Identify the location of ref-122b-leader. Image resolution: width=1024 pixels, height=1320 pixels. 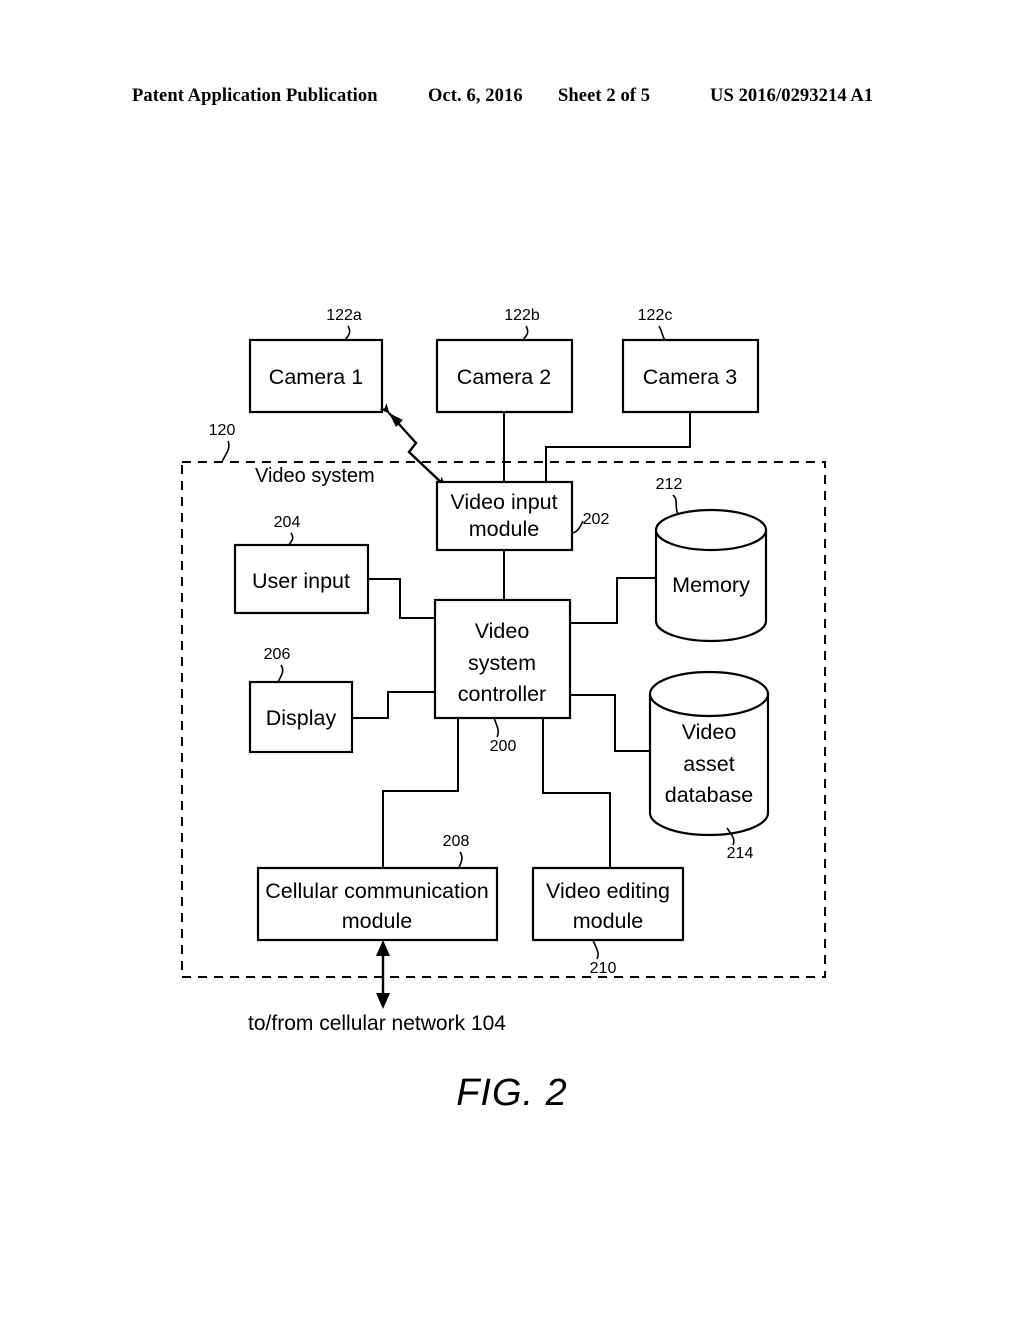
(525, 333).